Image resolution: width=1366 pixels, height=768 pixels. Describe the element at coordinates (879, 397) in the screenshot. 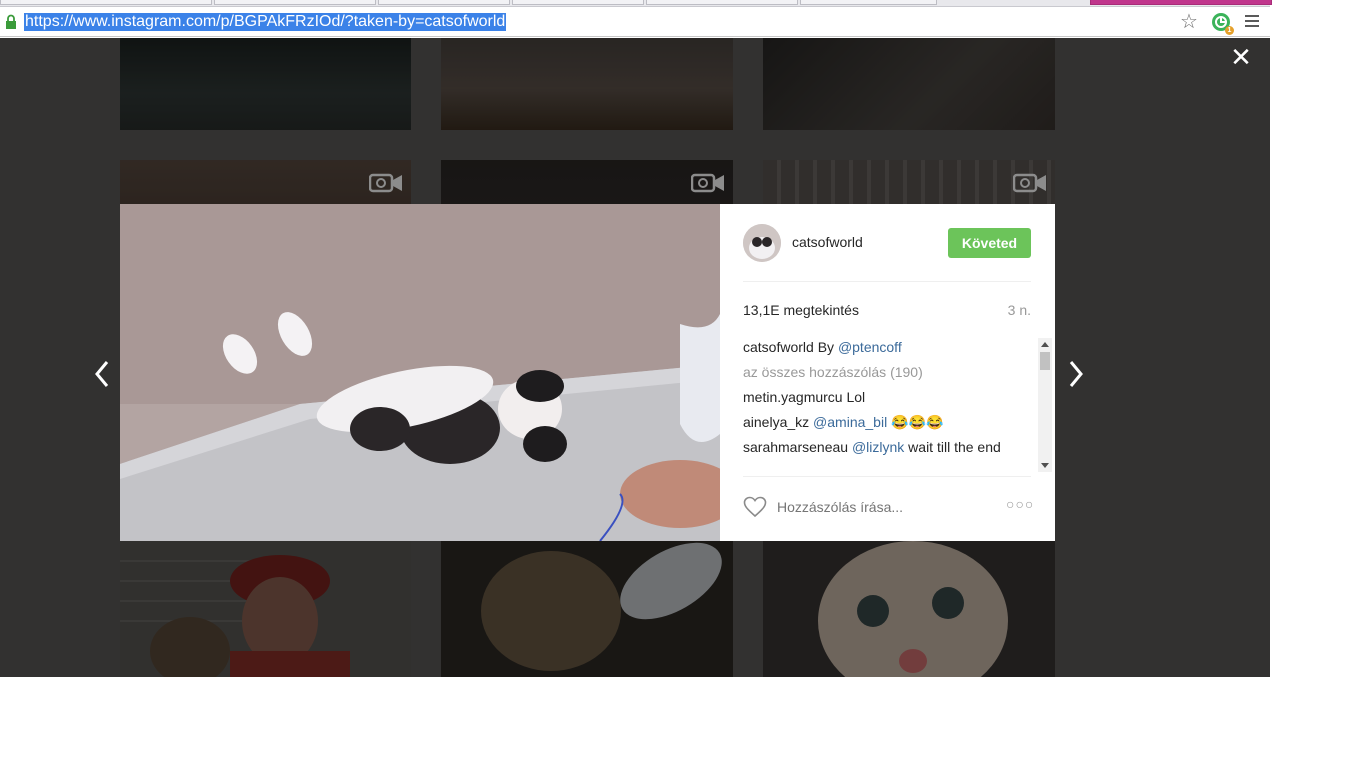

I see `comment-item: metin.yagmurcu Lol` at that location.